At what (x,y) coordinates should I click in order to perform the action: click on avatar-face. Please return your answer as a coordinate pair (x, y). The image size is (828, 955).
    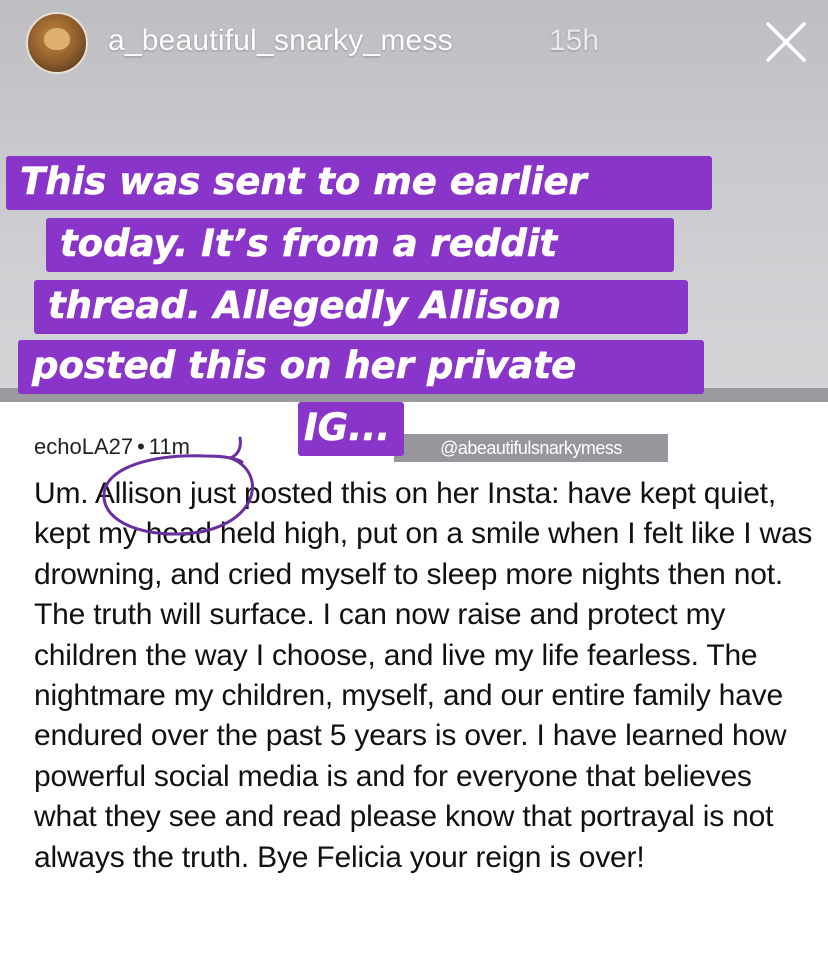
    Looking at the image, I should click on (57, 39).